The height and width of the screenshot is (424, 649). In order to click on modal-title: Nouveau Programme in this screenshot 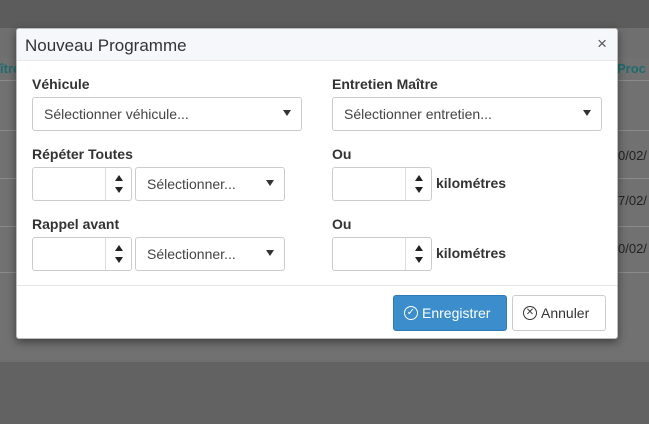, I will do `click(106, 45)`.